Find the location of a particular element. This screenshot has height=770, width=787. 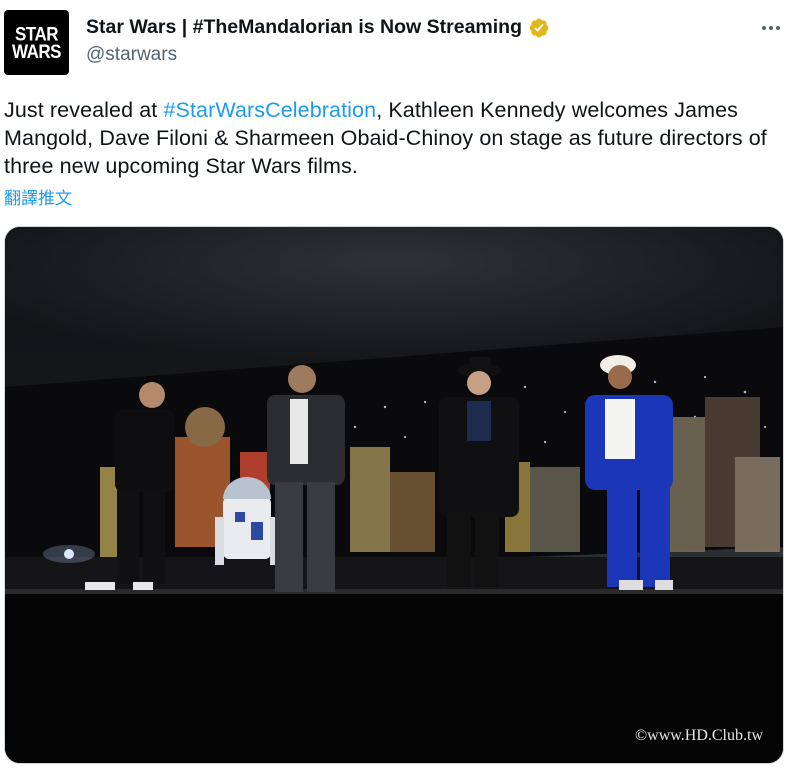

more-options-button is located at coordinates (771, 28).